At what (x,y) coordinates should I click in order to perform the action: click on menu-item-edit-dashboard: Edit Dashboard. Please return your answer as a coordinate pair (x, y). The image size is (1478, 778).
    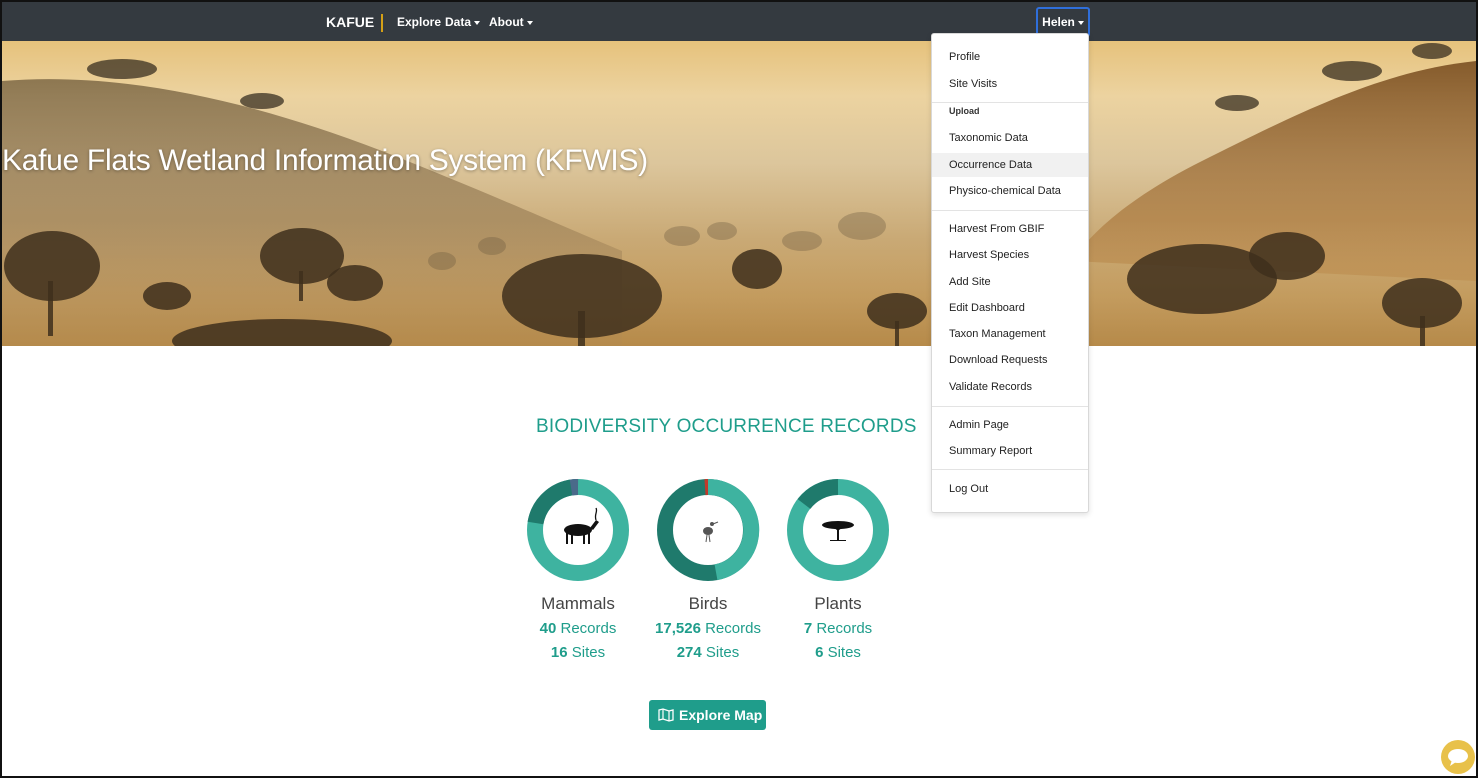
    Looking at the image, I should click on (1010, 308).